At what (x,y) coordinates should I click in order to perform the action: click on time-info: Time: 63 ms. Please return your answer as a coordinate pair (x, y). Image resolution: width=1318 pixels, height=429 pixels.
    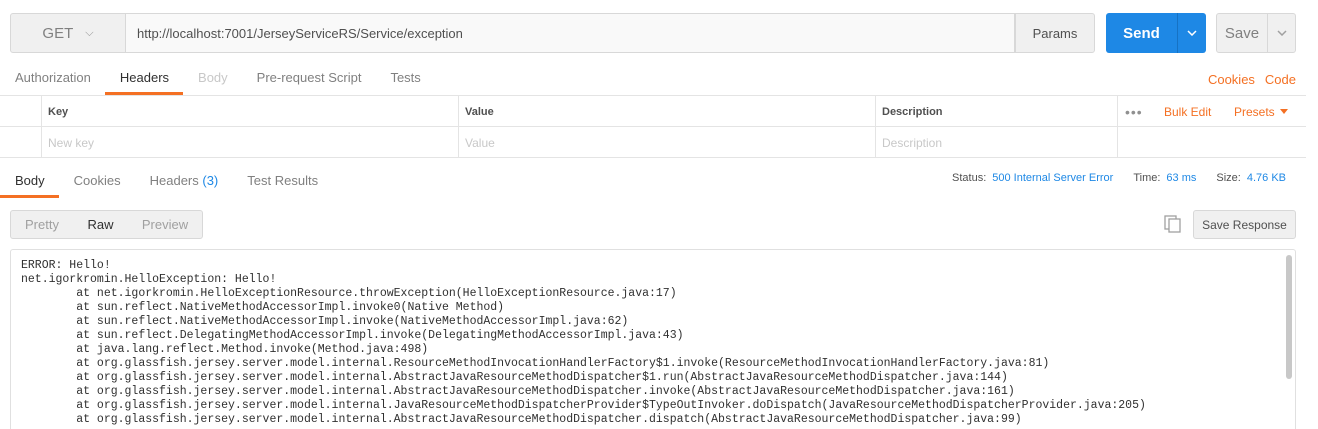
    Looking at the image, I should click on (1164, 178).